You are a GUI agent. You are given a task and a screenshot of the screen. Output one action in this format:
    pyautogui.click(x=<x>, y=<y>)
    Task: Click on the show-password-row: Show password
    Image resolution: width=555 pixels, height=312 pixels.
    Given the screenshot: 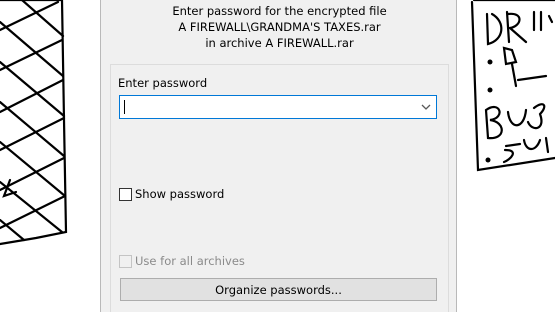 What is the action you would take?
    pyautogui.click(x=171, y=194)
    